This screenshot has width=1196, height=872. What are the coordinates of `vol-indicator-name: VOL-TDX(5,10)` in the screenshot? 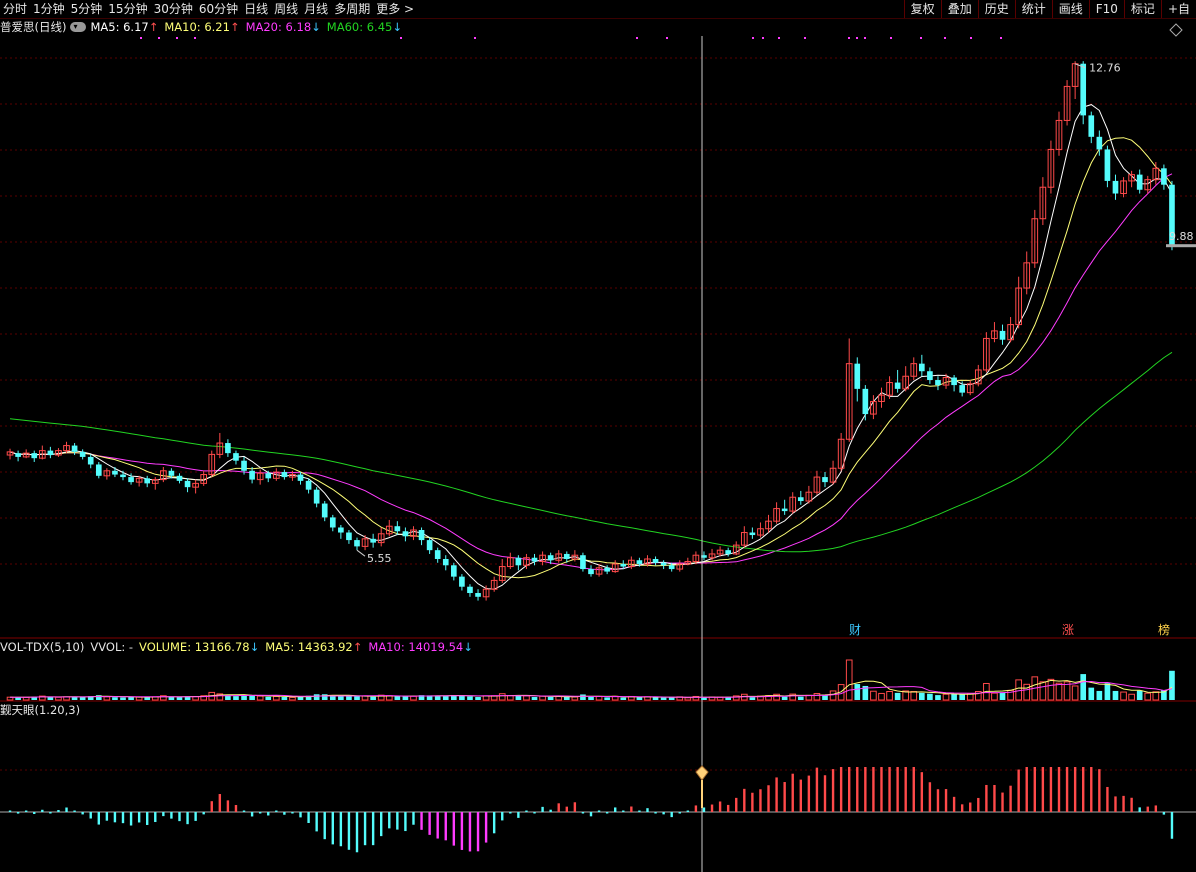 It's located at (42, 647).